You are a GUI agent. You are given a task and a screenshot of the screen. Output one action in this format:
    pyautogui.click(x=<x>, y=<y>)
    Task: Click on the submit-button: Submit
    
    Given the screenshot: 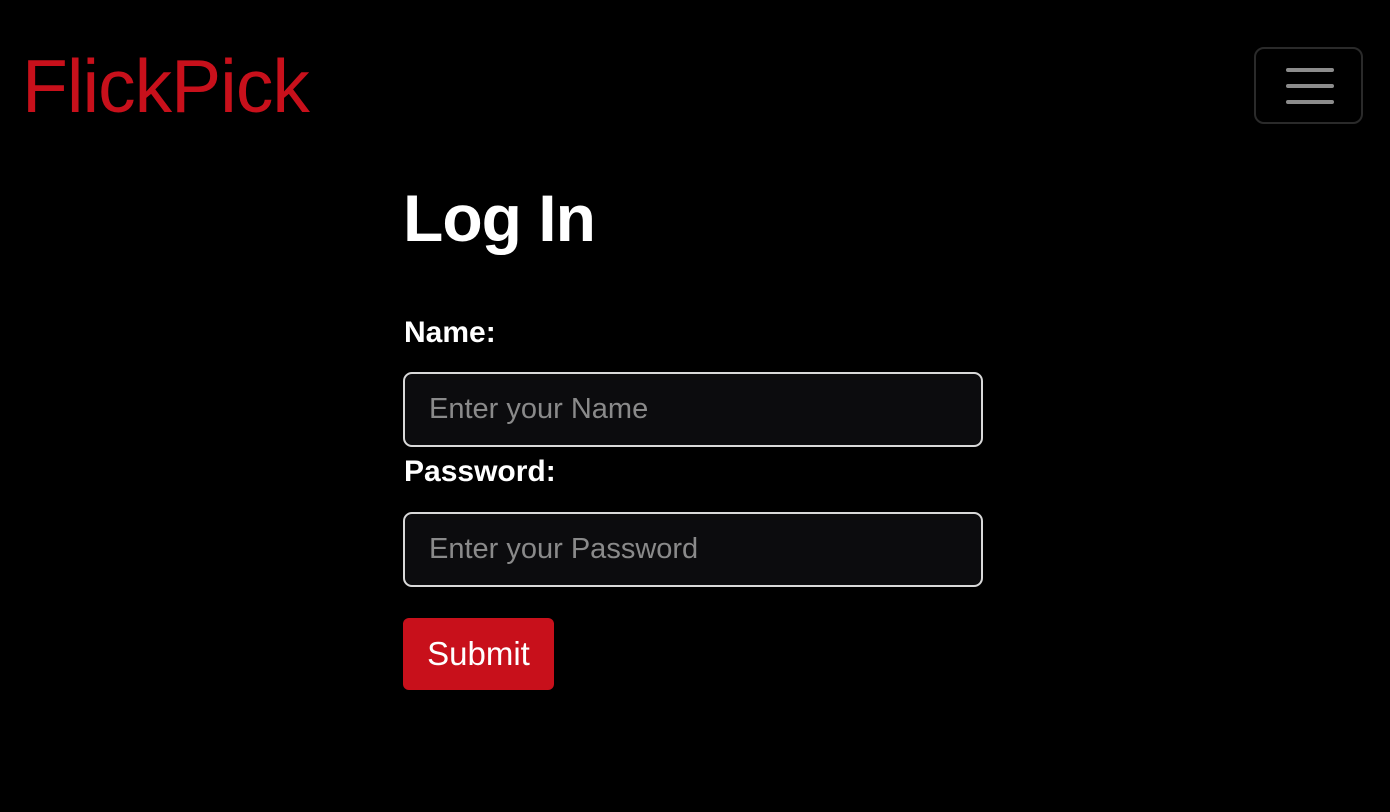 What is the action you would take?
    pyautogui.click(x=478, y=654)
    